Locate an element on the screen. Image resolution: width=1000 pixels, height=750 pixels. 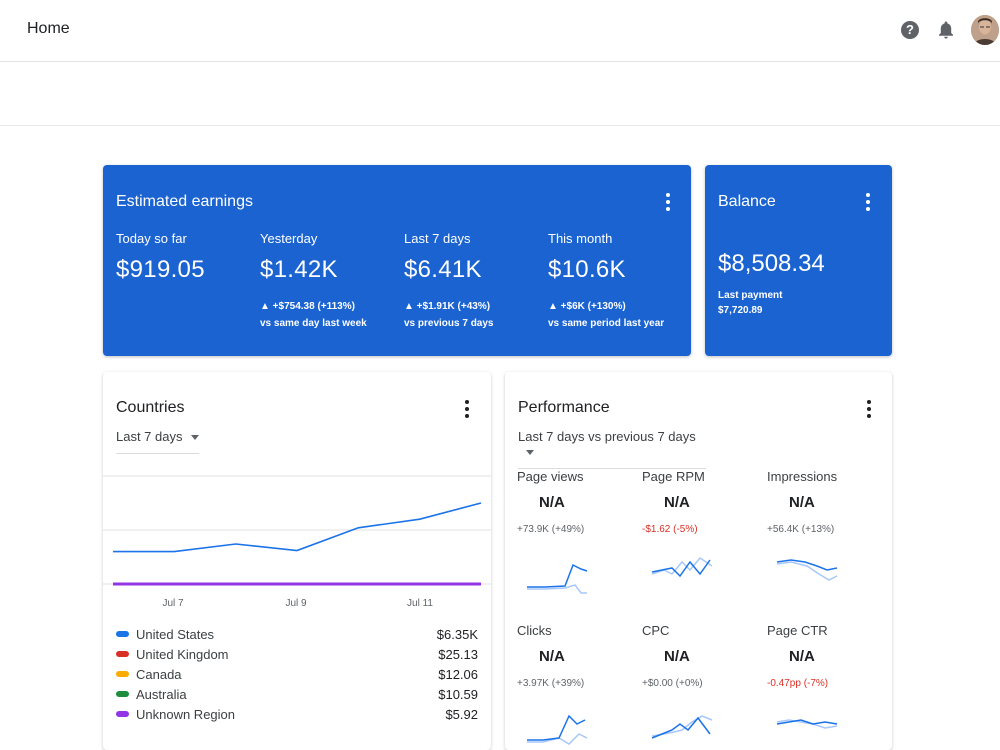
performance-range-dropdown: Last 7 days vs previous 7 days is located at coordinates (612, 449).